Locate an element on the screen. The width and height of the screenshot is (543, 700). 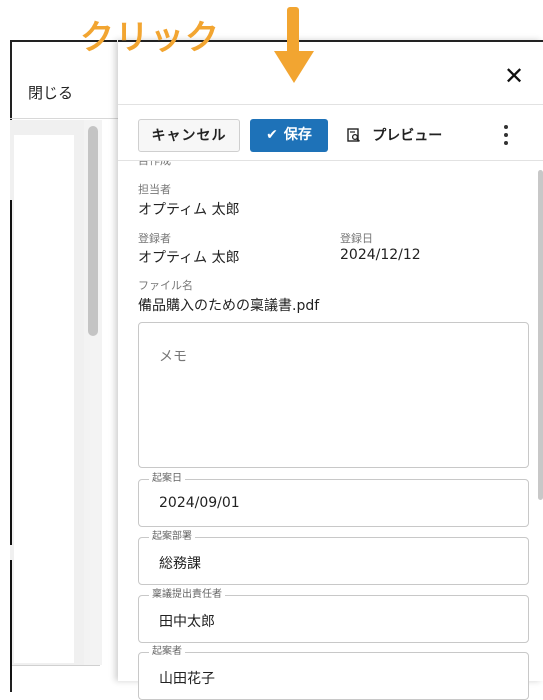
field-label-touroku: 登録者 is located at coordinates (154, 238).